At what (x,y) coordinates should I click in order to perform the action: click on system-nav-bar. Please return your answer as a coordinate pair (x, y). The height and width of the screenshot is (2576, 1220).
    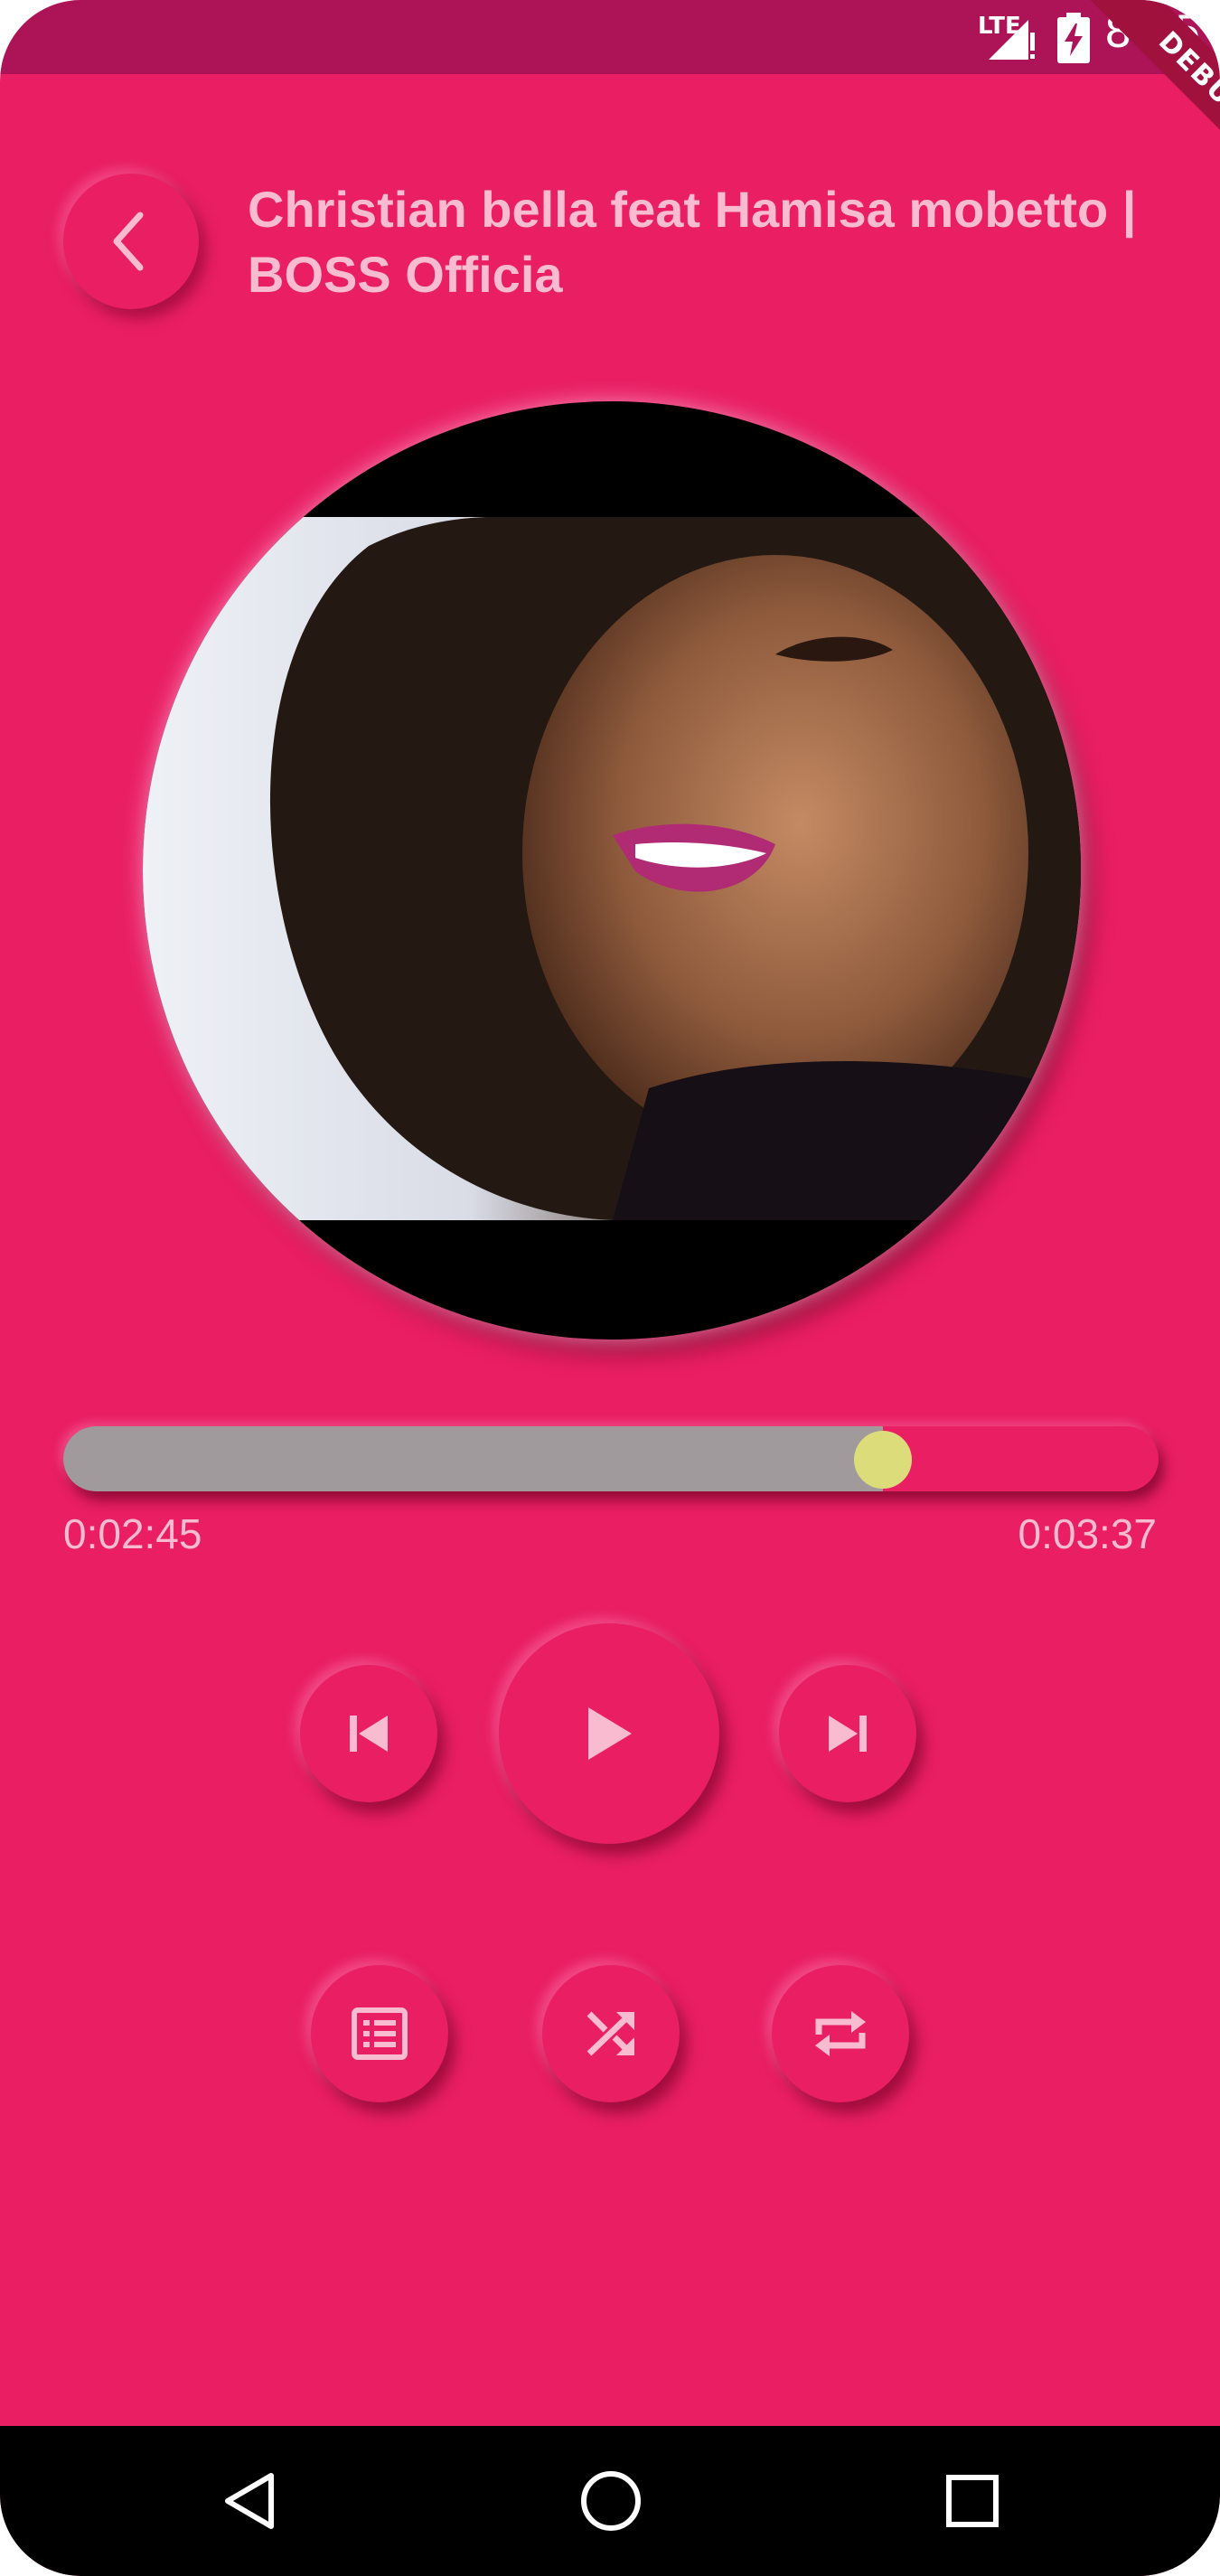
    Looking at the image, I should click on (610, 2501).